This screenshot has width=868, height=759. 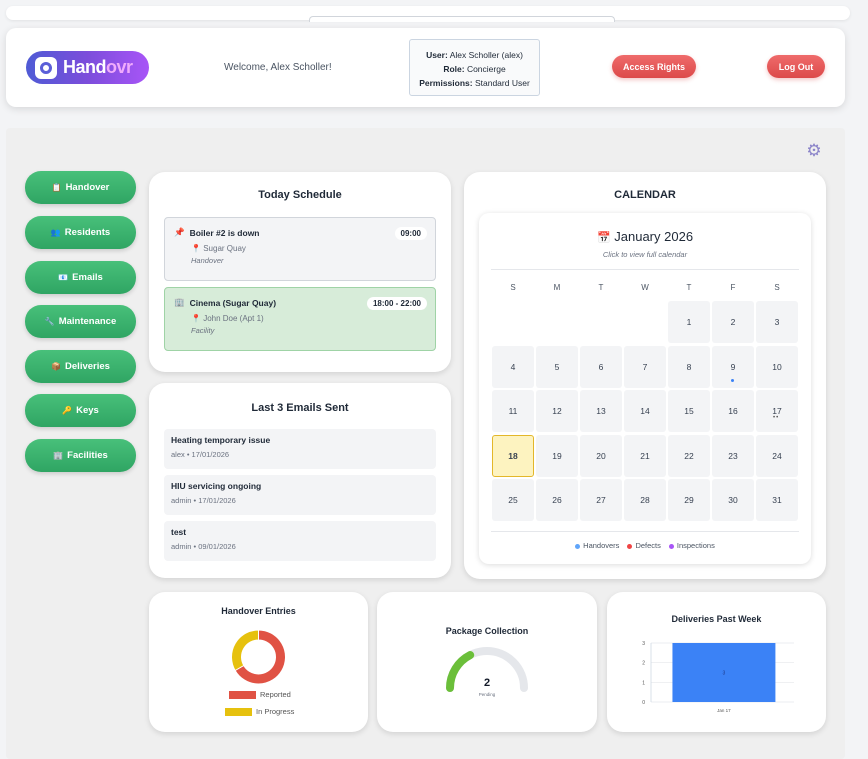 I want to click on sidebar-item-handover: 📋 Handover, so click(x=80, y=187).